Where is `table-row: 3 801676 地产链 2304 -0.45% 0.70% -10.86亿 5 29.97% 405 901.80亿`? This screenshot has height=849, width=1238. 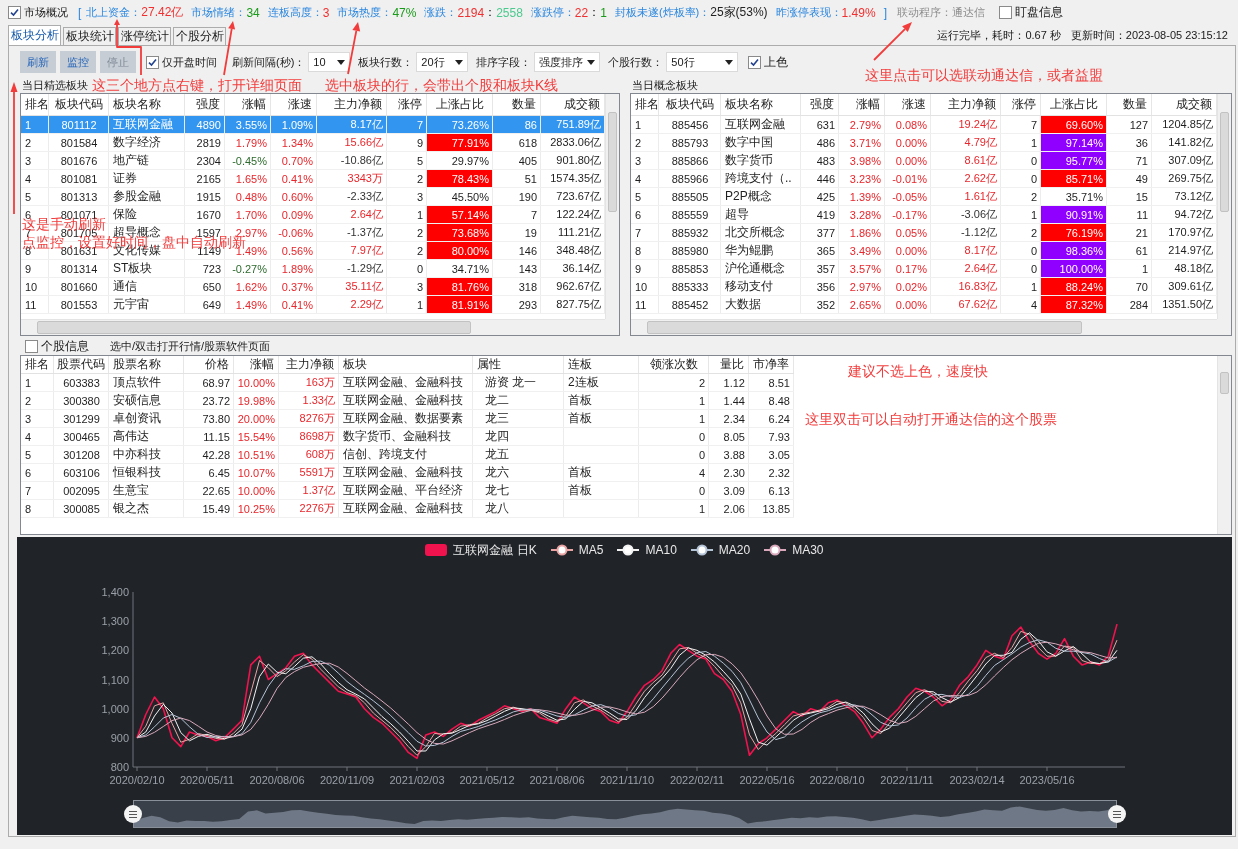 table-row: 3 801676 地产链 2304 -0.45% 0.70% -10.86亿 5 29.97% 405 901.80亿 is located at coordinates (313, 161).